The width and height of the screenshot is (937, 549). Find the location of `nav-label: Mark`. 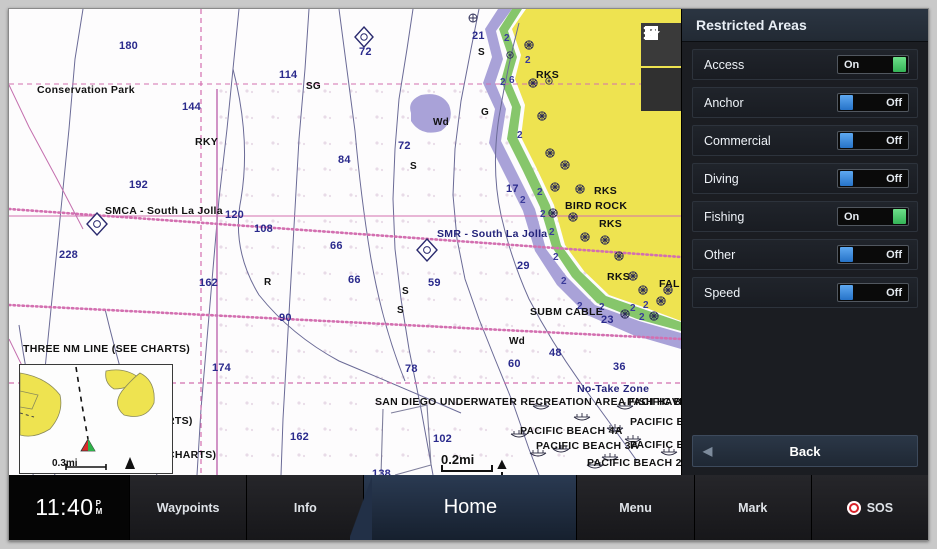

nav-label: Mark is located at coordinates (753, 507).